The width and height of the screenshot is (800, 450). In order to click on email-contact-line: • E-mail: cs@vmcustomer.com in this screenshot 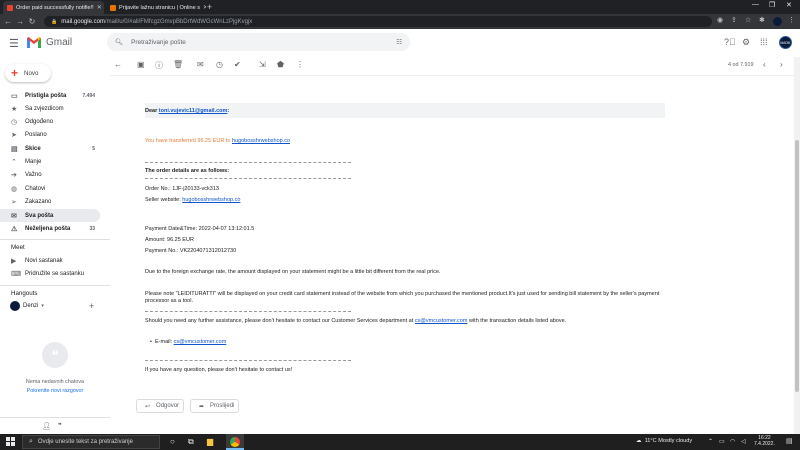, I will do `click(188, 342)`.